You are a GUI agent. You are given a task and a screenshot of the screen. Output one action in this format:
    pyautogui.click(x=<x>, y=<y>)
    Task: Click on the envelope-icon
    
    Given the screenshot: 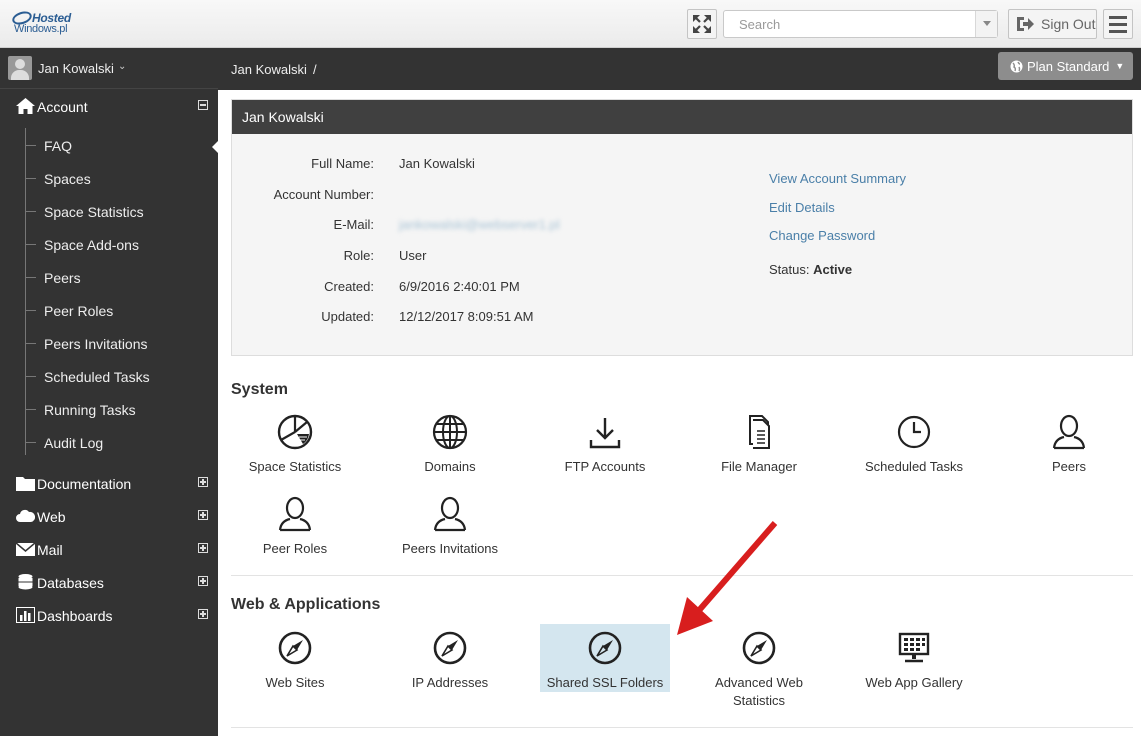 What is the action you would take?
    pyautogui.click(x=25, y=549)
    